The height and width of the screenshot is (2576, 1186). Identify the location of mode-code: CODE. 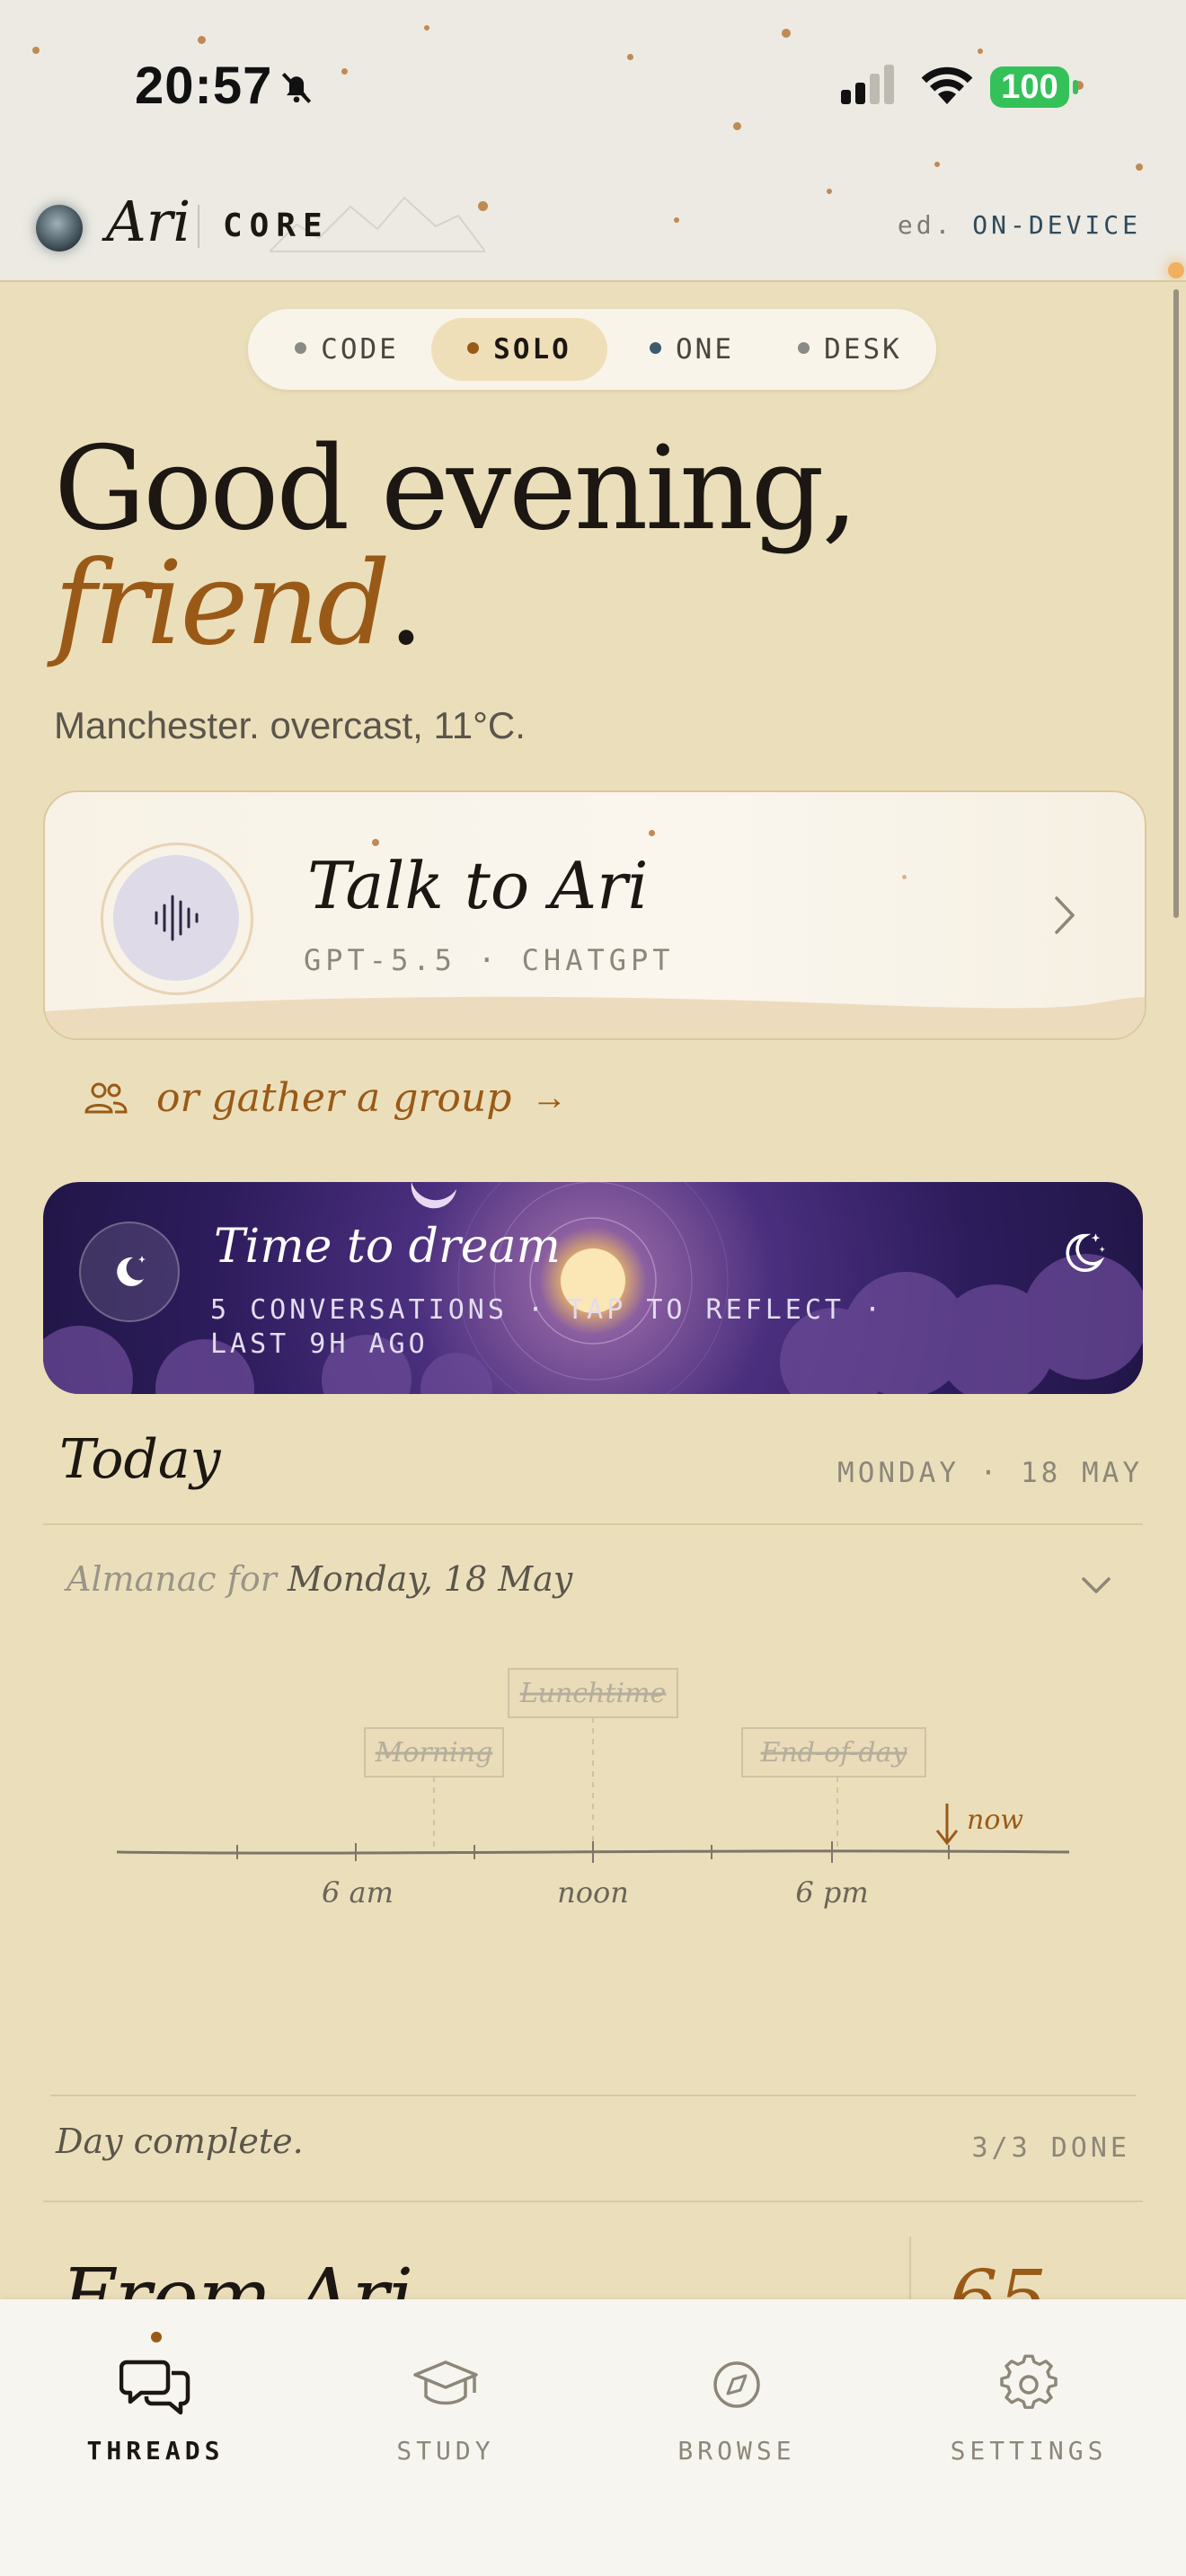
(347, 349).